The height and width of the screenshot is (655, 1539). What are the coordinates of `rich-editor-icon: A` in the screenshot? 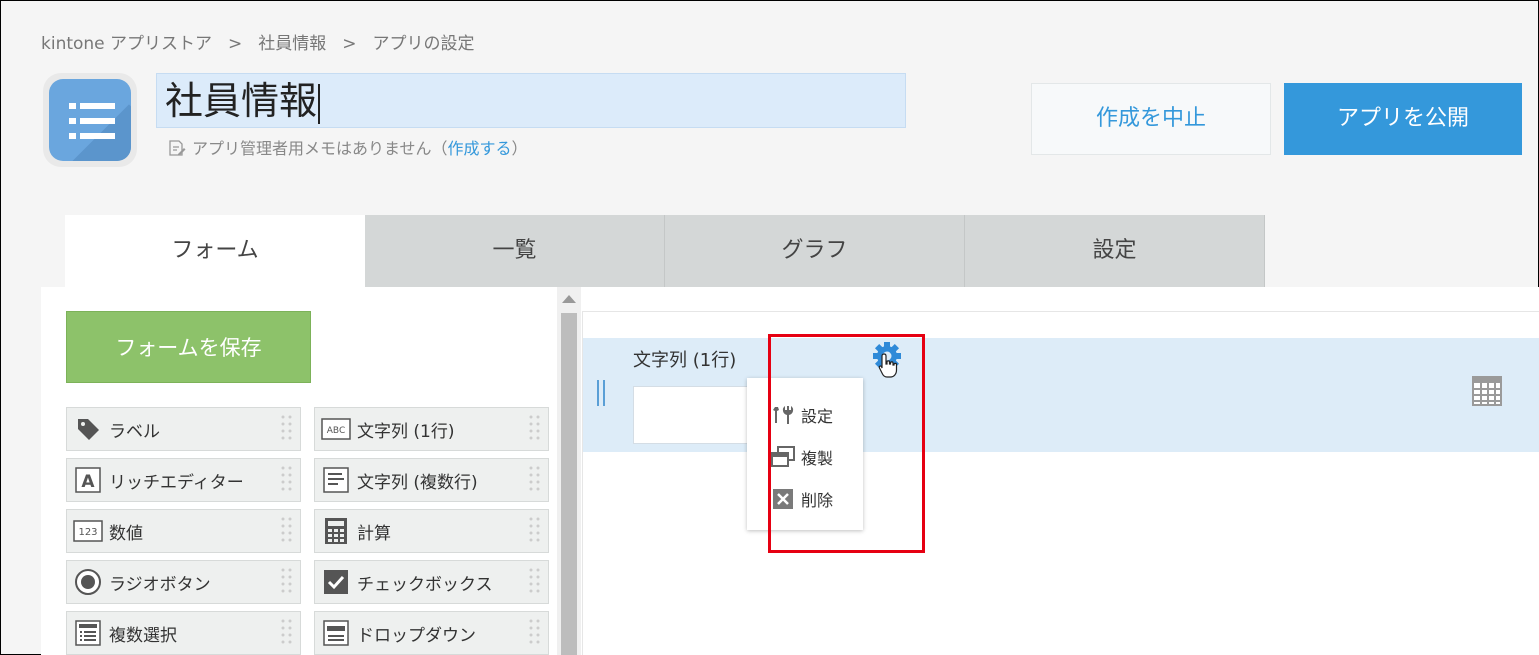 It's located at (88, 480).